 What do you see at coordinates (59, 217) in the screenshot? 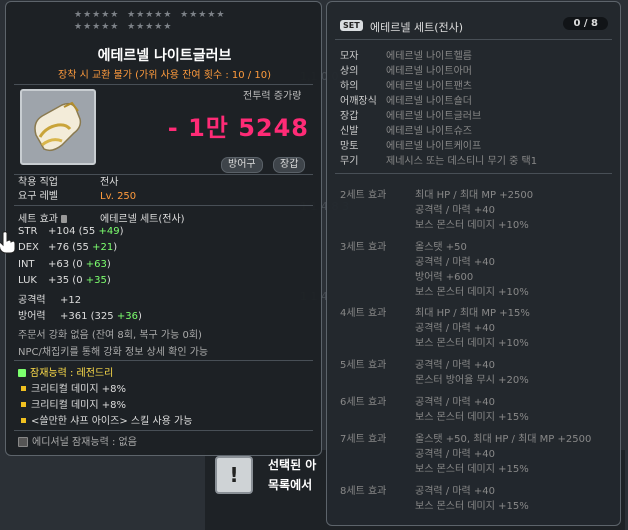
I see `set-effect-label: 세트 효과` at bounding box center [59, 217].